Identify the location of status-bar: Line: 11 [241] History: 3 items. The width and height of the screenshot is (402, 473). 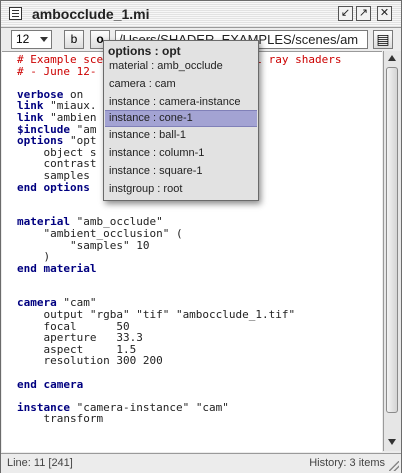
(201, 463).